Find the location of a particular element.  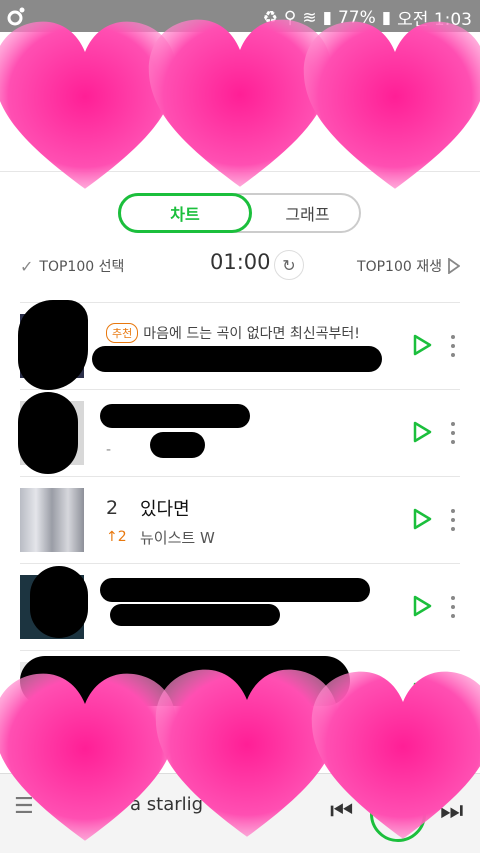

list-item: 2 ↑2 있다면 뉴이스트 W is located at coordinates (240, 520).